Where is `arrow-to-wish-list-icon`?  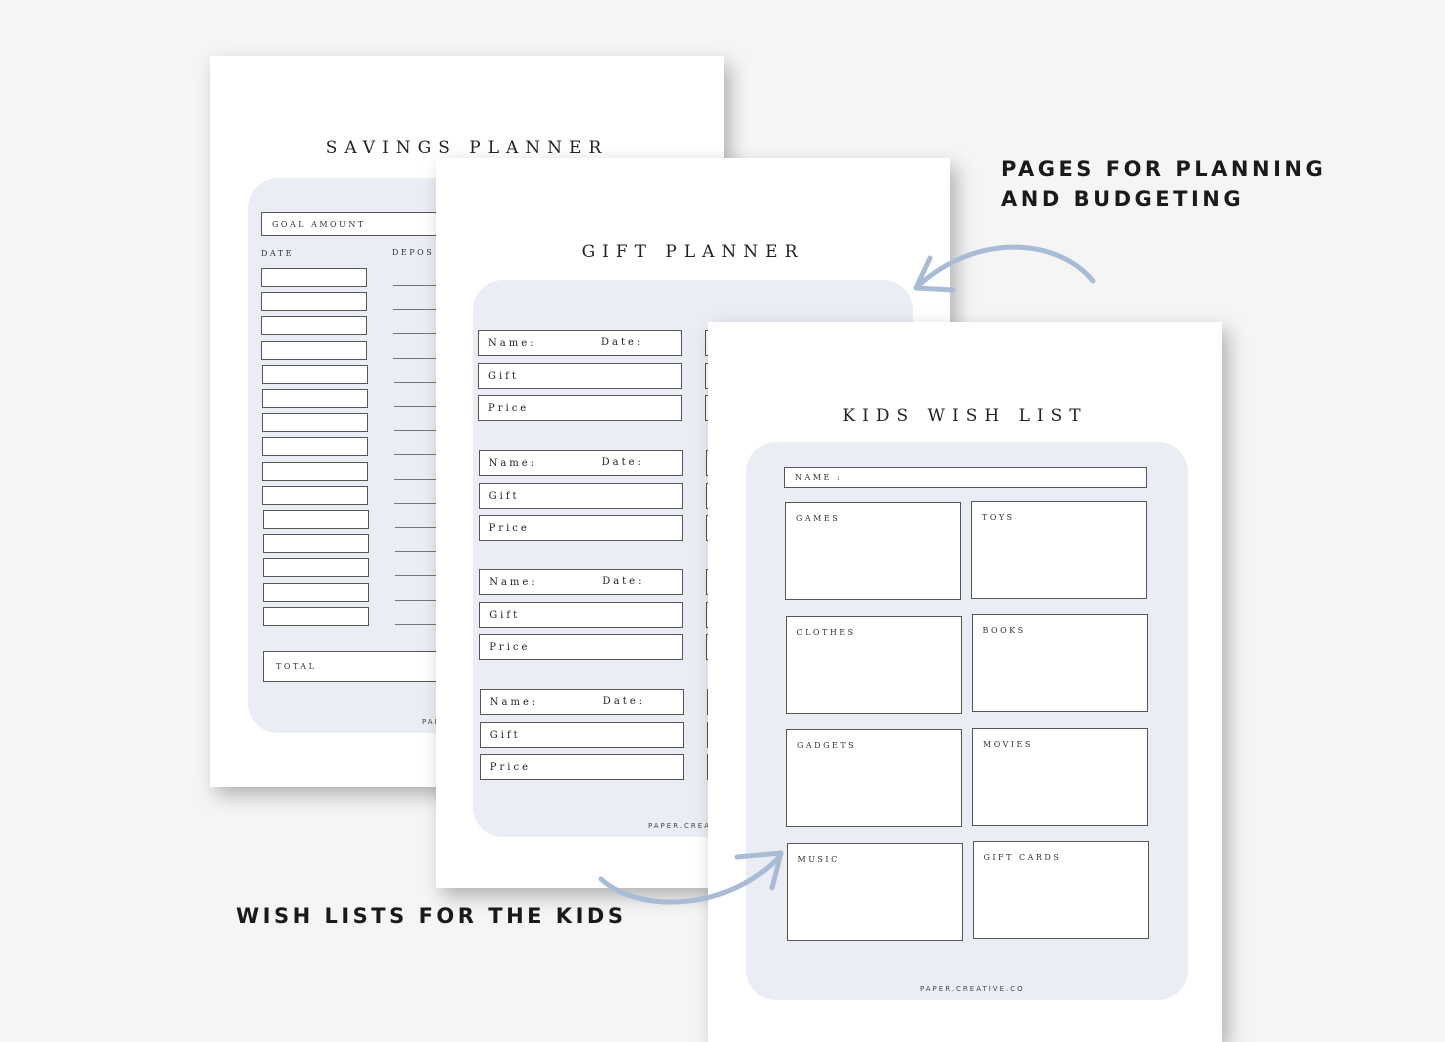
arrow-to-wish-list-icon is located at coordinates (691, 877).